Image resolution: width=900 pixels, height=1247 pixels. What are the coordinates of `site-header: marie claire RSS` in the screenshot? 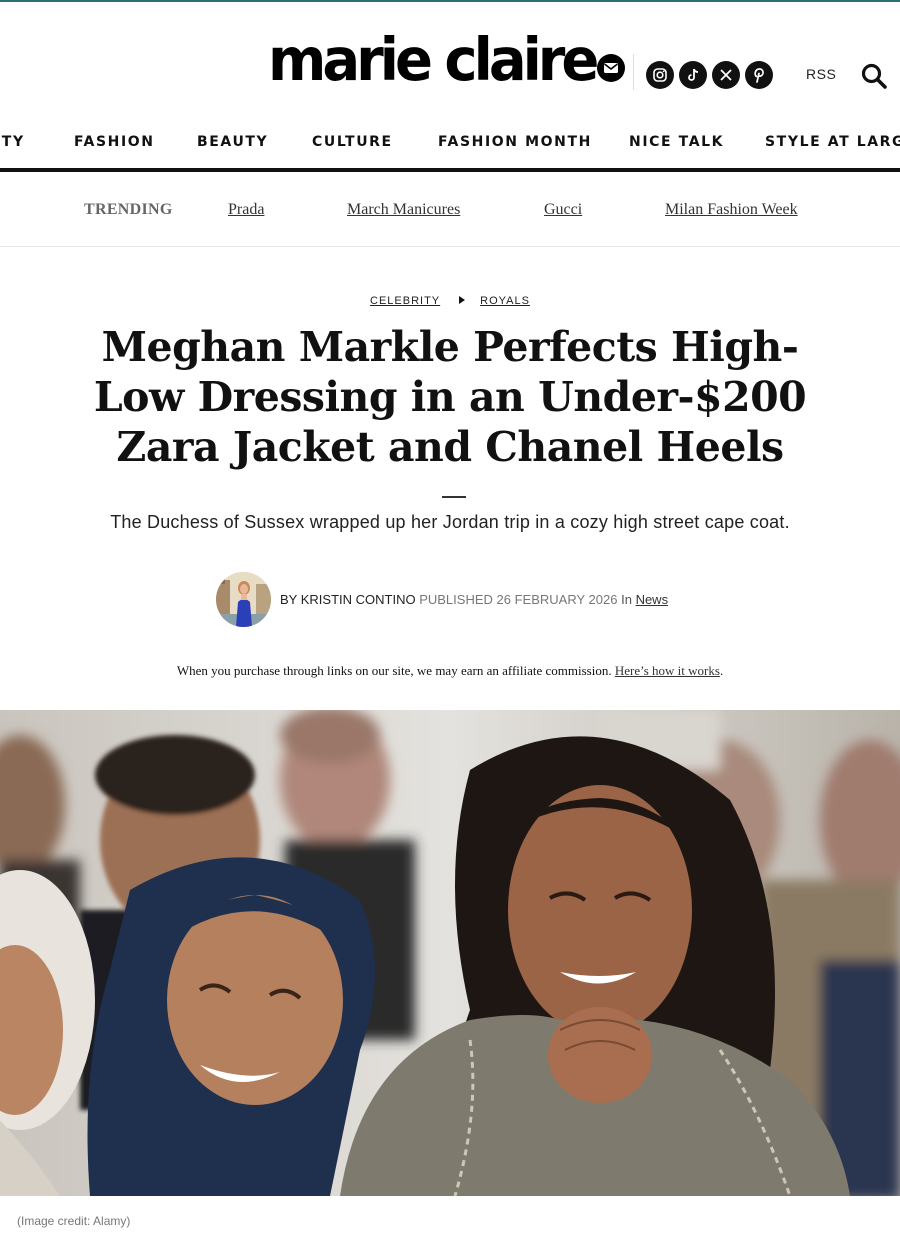 It's located at (450, 56).